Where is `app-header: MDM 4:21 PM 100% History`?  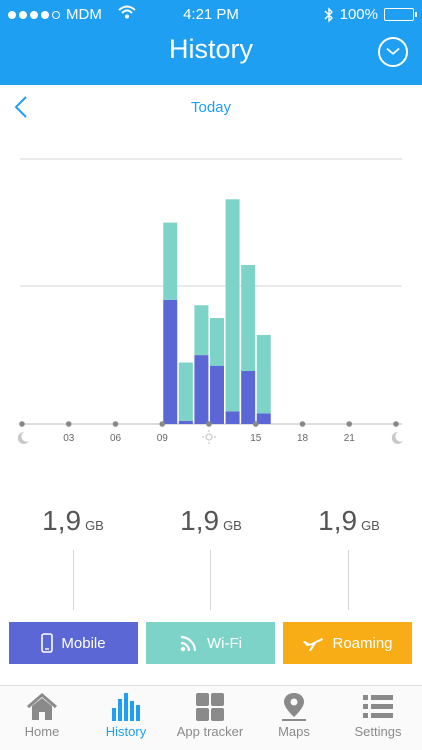
app-header: MDM 4:21 PM 100% History is located at coordinates (211, 42).